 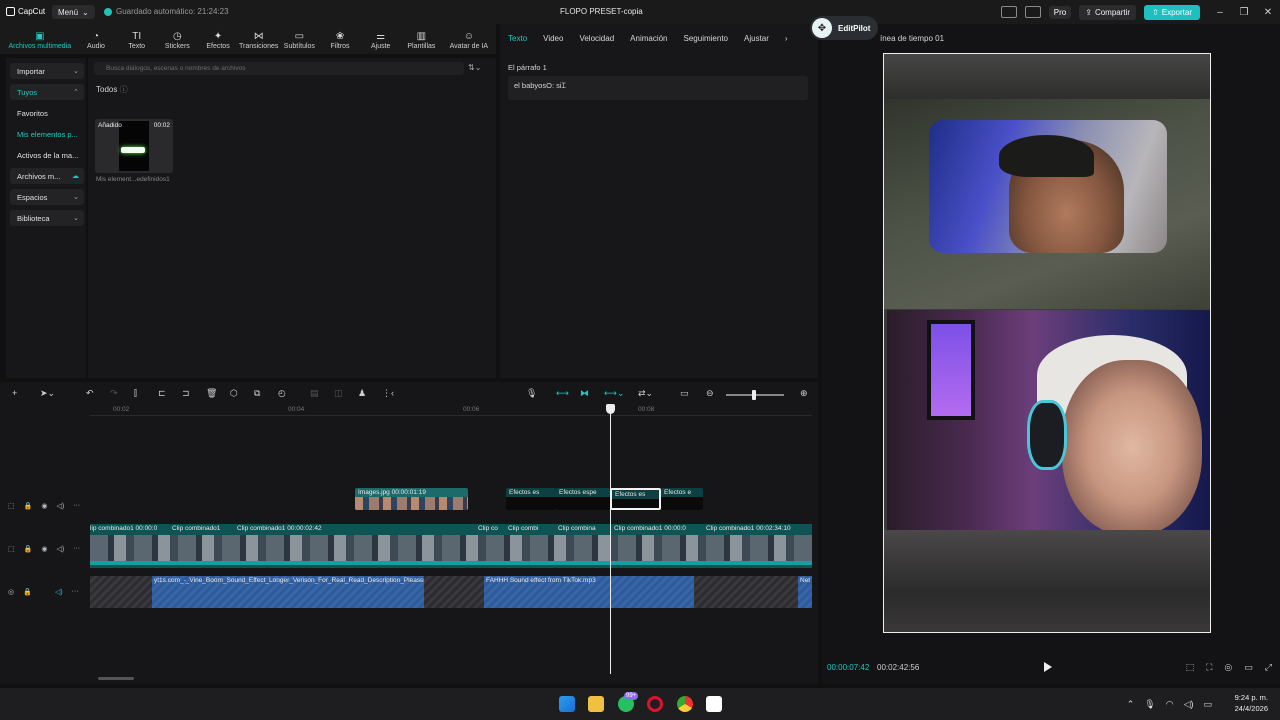 I want to click on chrome-icon, so click(x=685, y=704).